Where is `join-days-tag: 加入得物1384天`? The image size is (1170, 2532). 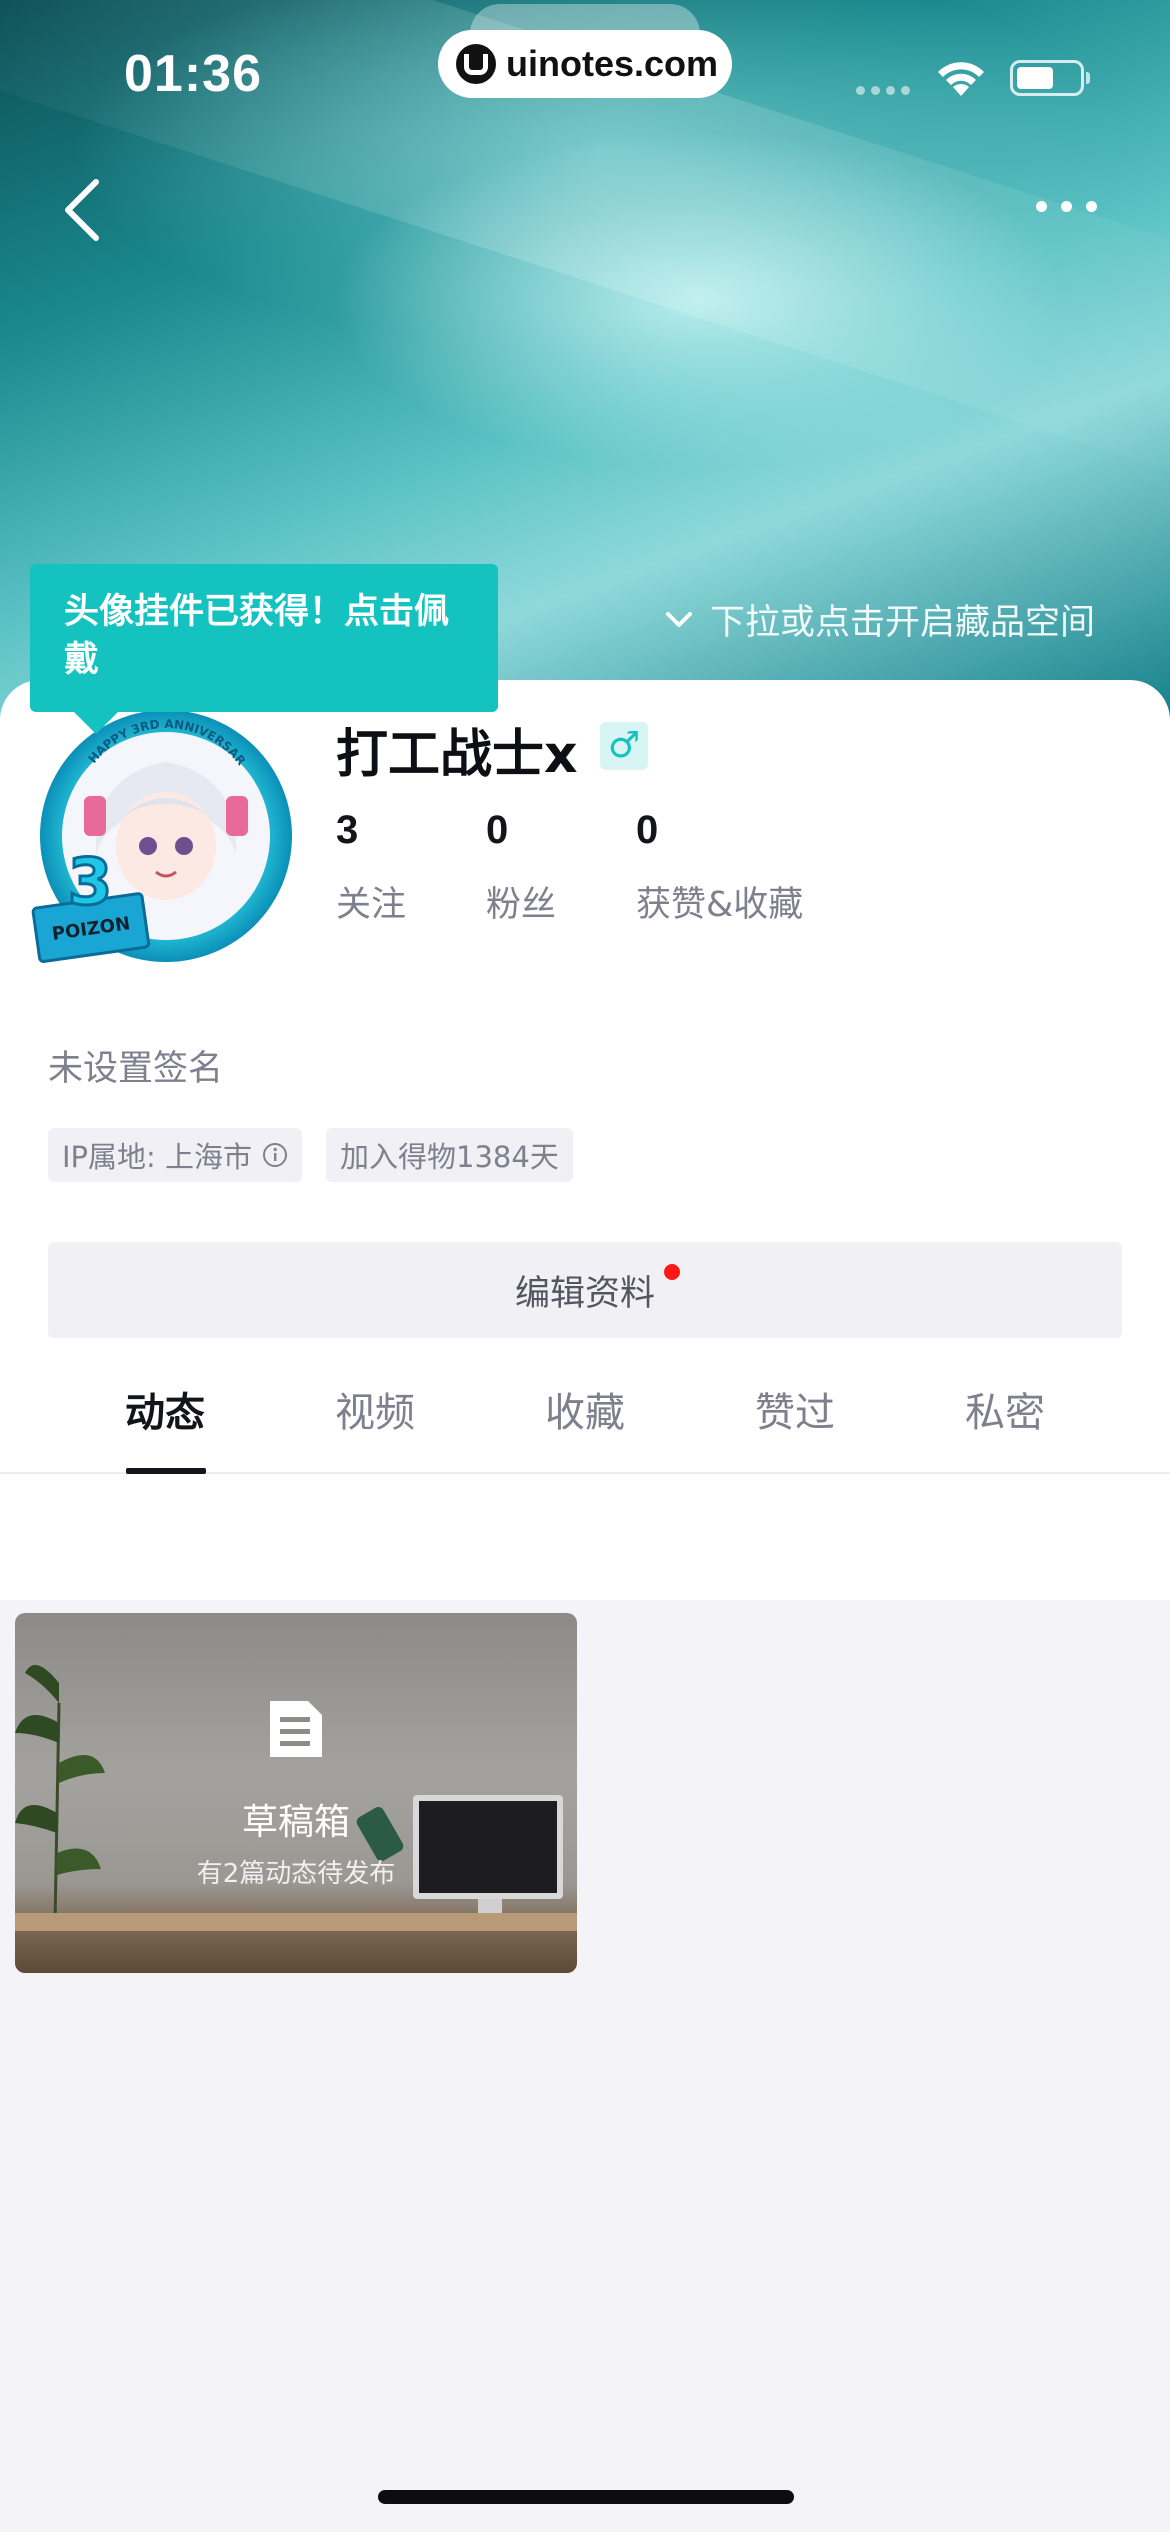
join-days-tag: 加入得物1384天 is located at coordinates (449, 1155).